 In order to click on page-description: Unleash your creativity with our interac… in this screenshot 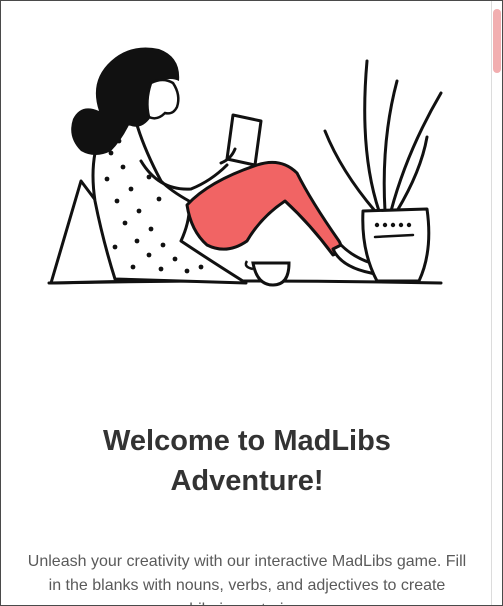, I will do `click(247, 579)`.